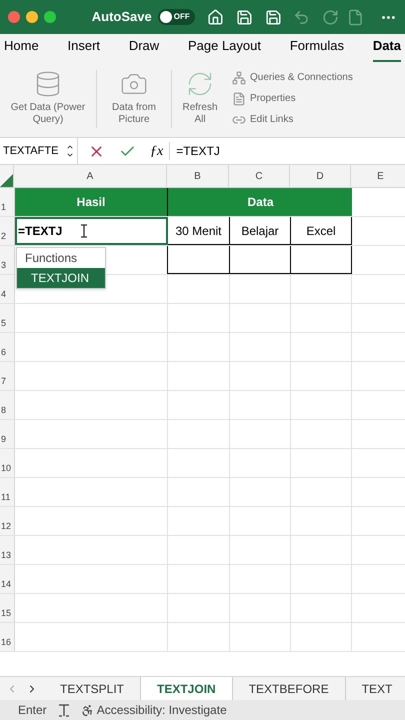 This screenshot has width=405, height=720. I want to click on accessibility-button: Accessibility: Investigate, so click(153, 710).